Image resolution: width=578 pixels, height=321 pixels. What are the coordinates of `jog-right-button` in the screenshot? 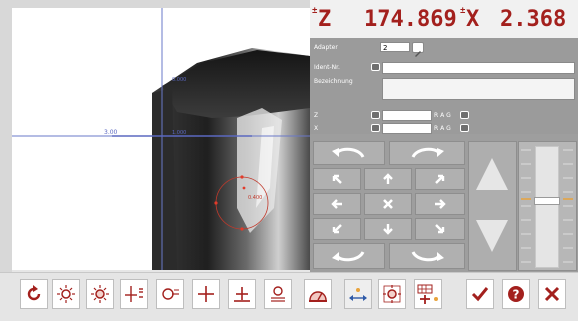 It's located at (440, 204).